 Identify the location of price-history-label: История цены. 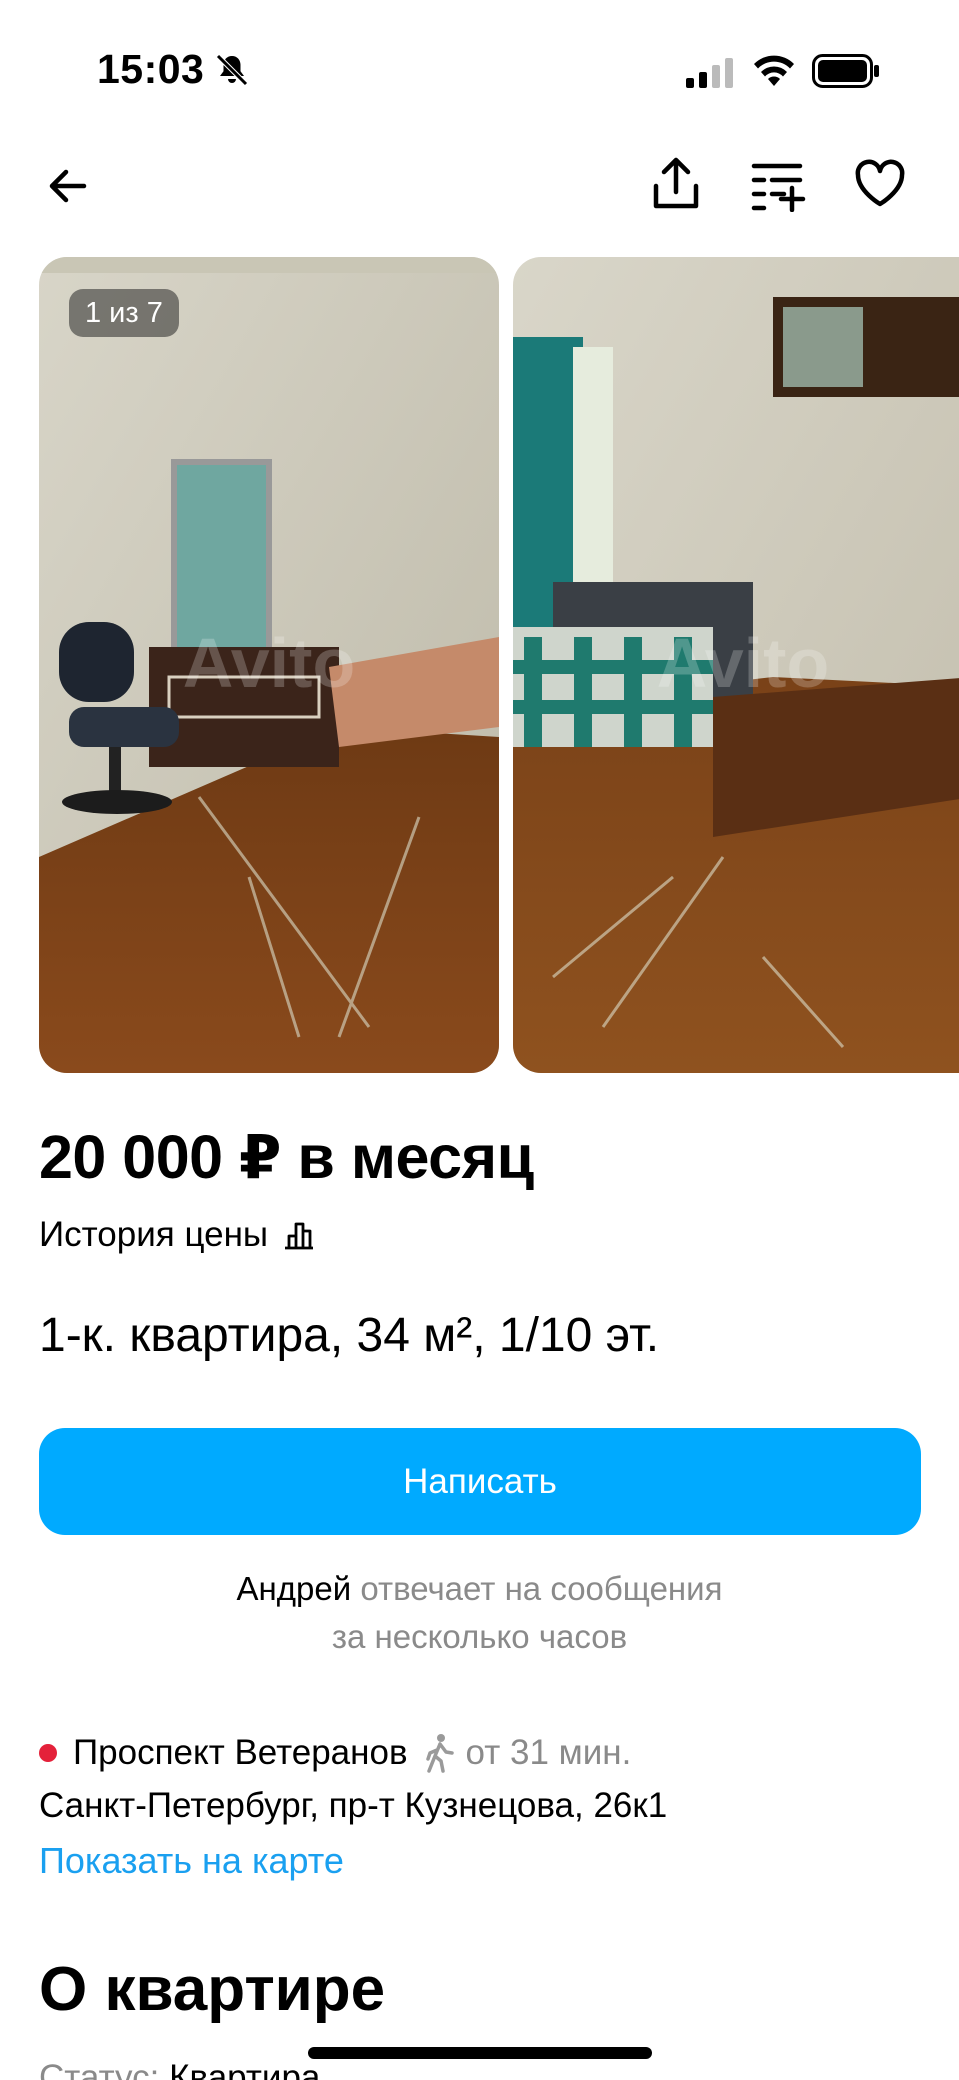
(154, 1234).